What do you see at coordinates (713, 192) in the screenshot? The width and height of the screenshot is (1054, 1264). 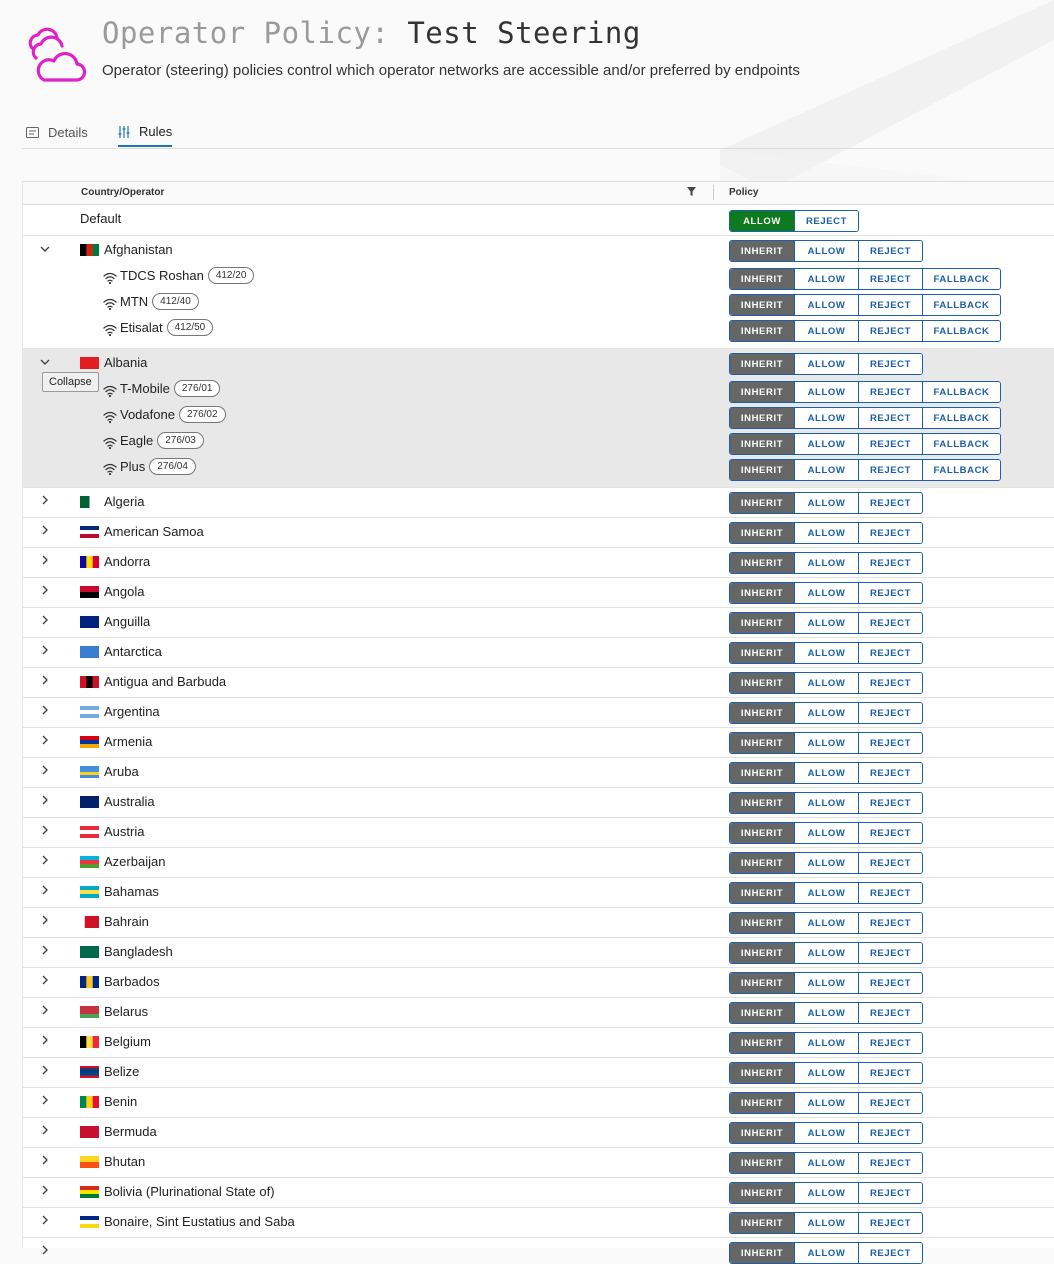 I see `column-divider` at bounding box center [713, 192].